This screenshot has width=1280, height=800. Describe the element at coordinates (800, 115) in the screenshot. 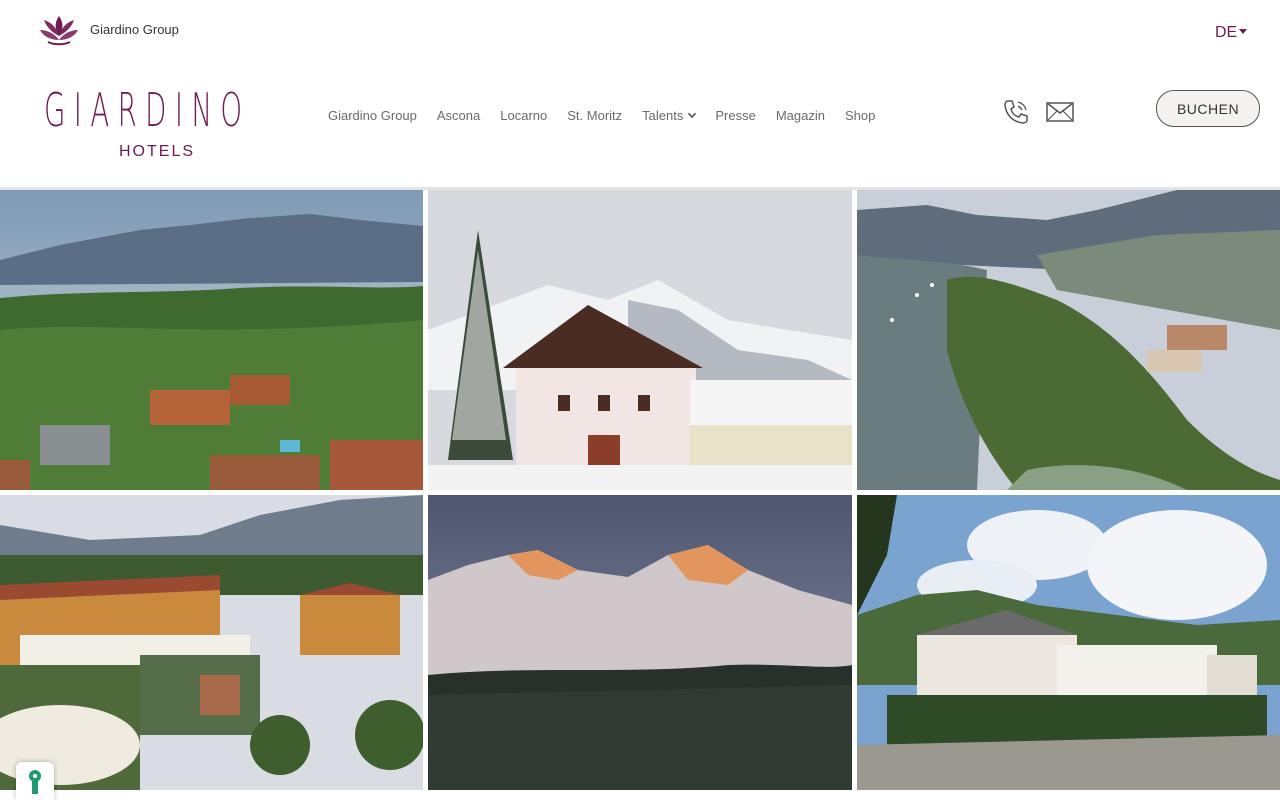

I see `nav-item-magazin: Magazin` at that location.